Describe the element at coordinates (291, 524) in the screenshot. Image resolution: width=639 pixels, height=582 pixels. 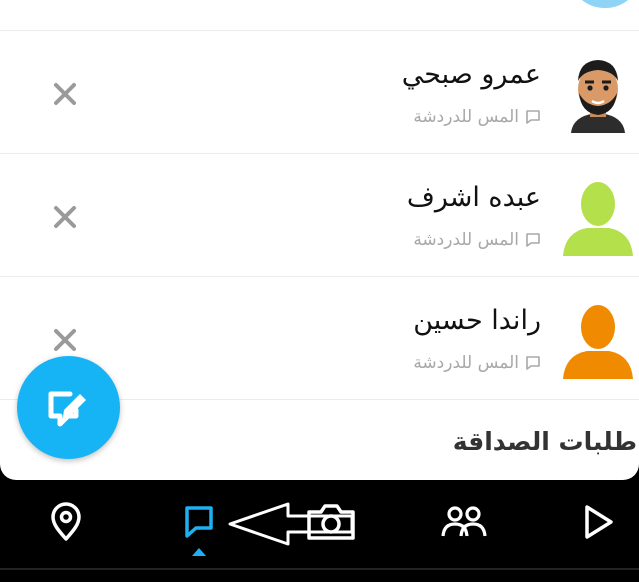
I see `arrow-annotation-icon` at that location.